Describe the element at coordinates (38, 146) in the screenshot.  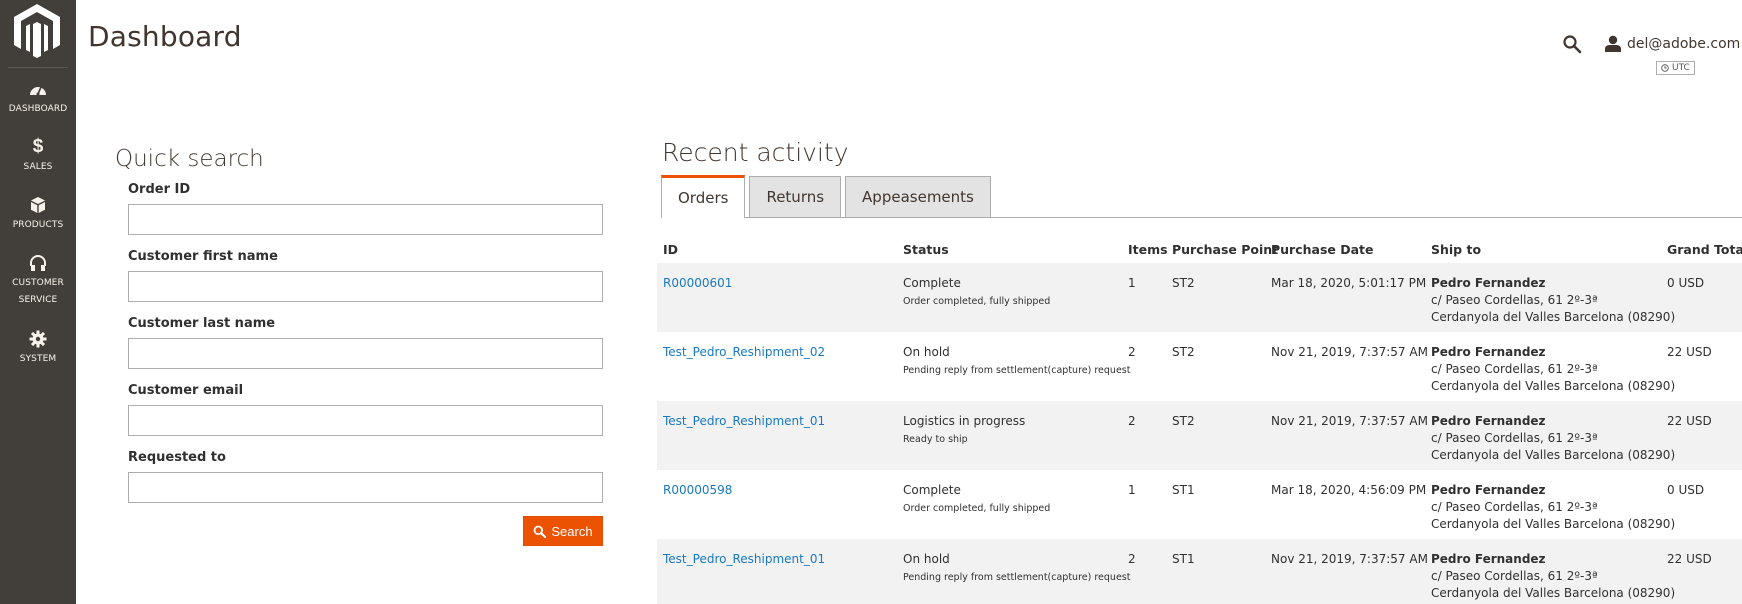
I see `dollar-icon: $` at that location.